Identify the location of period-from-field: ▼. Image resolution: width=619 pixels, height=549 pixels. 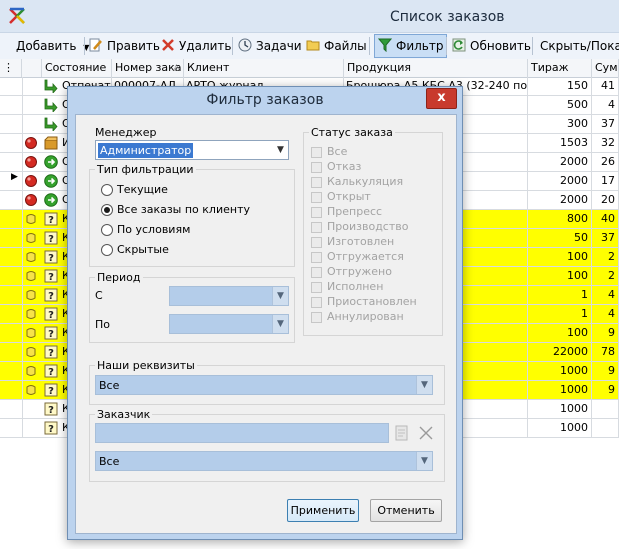
(229, 296).